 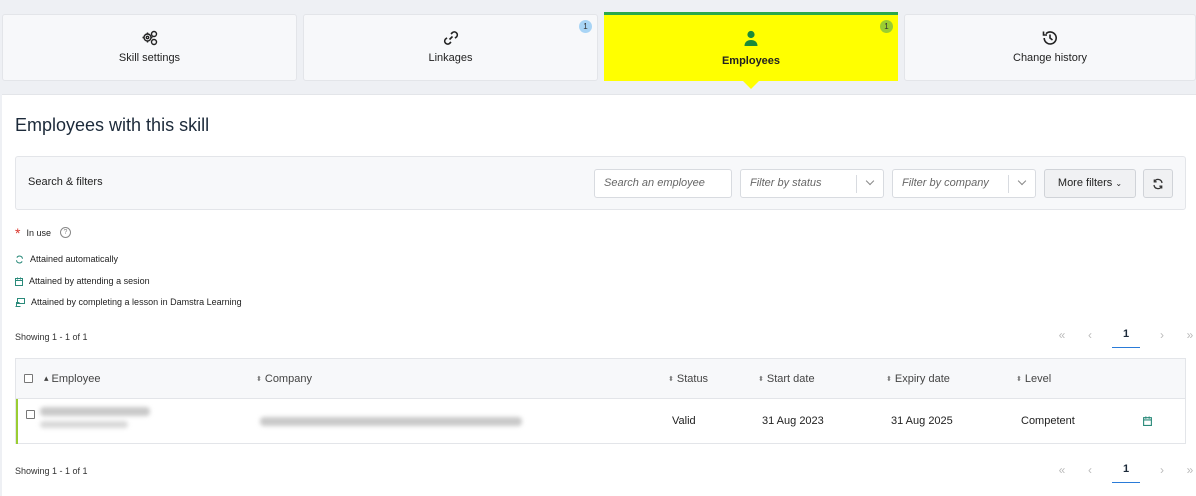 I want to click on lesson-icon, so click(x=20, y=302).